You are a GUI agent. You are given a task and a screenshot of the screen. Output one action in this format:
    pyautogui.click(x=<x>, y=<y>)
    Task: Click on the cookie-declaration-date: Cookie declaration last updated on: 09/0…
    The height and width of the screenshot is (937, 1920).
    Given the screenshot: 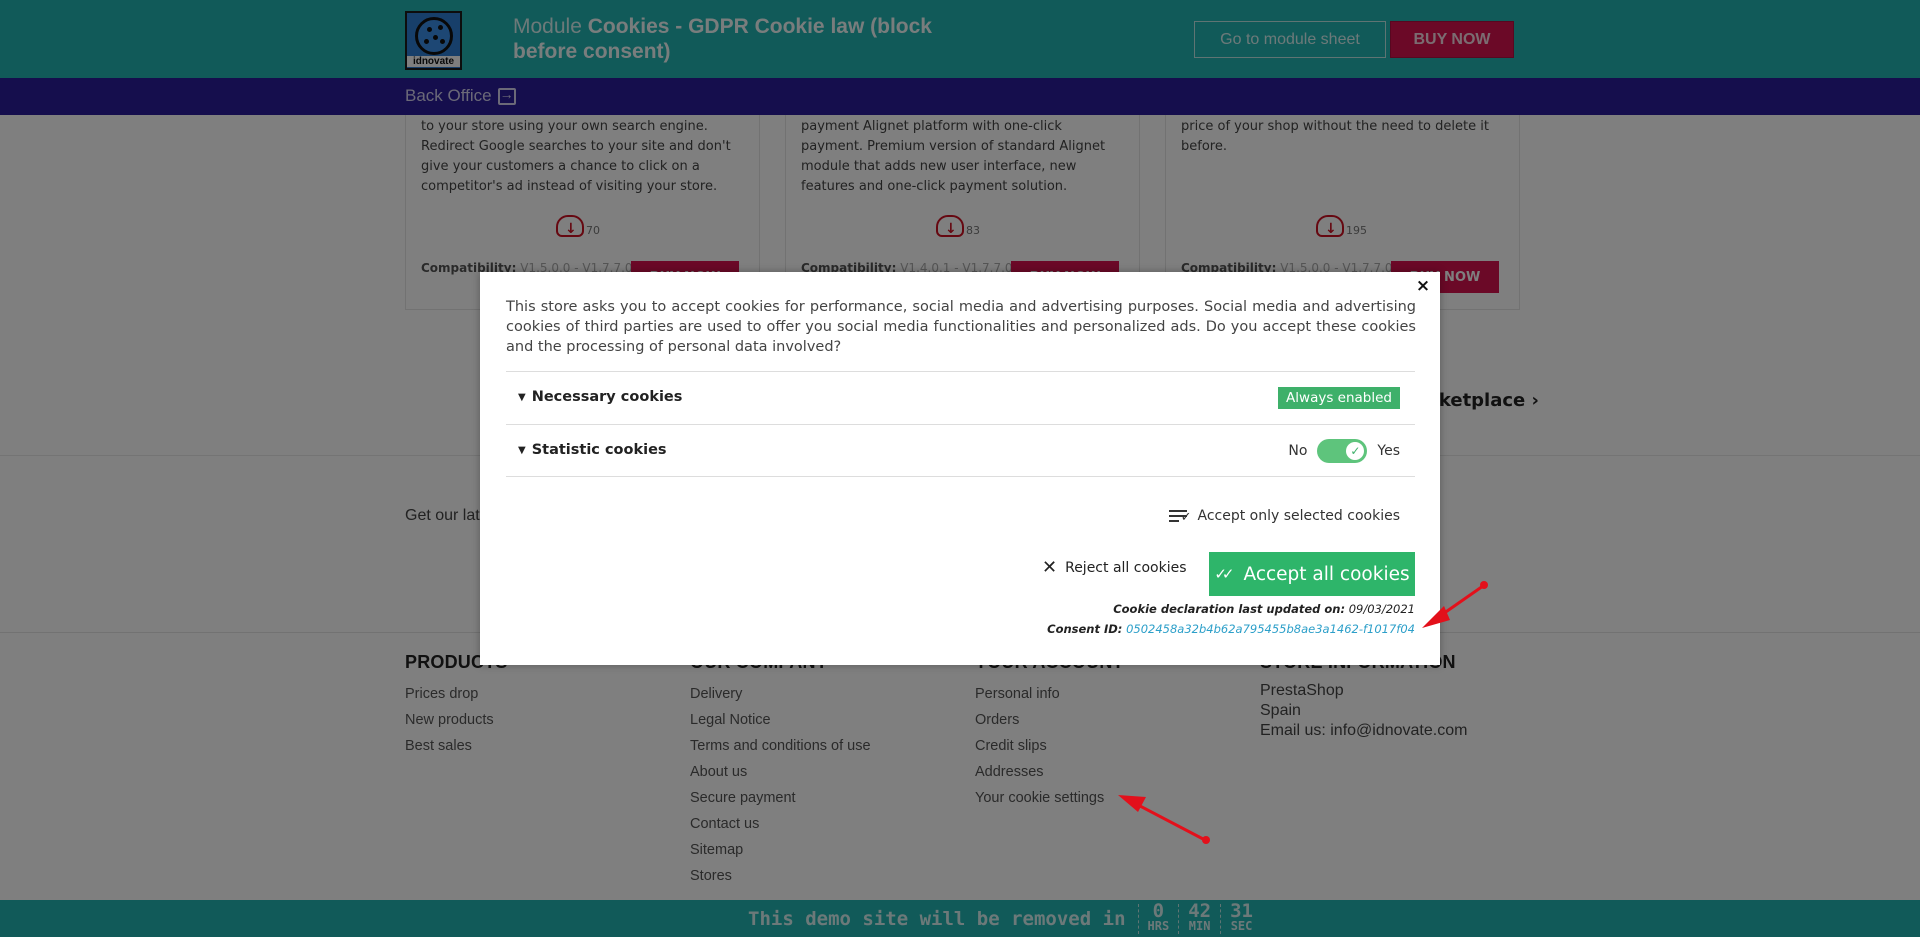 What is the action you would take?
    pyautogui.click(x=1264, y=609)
    